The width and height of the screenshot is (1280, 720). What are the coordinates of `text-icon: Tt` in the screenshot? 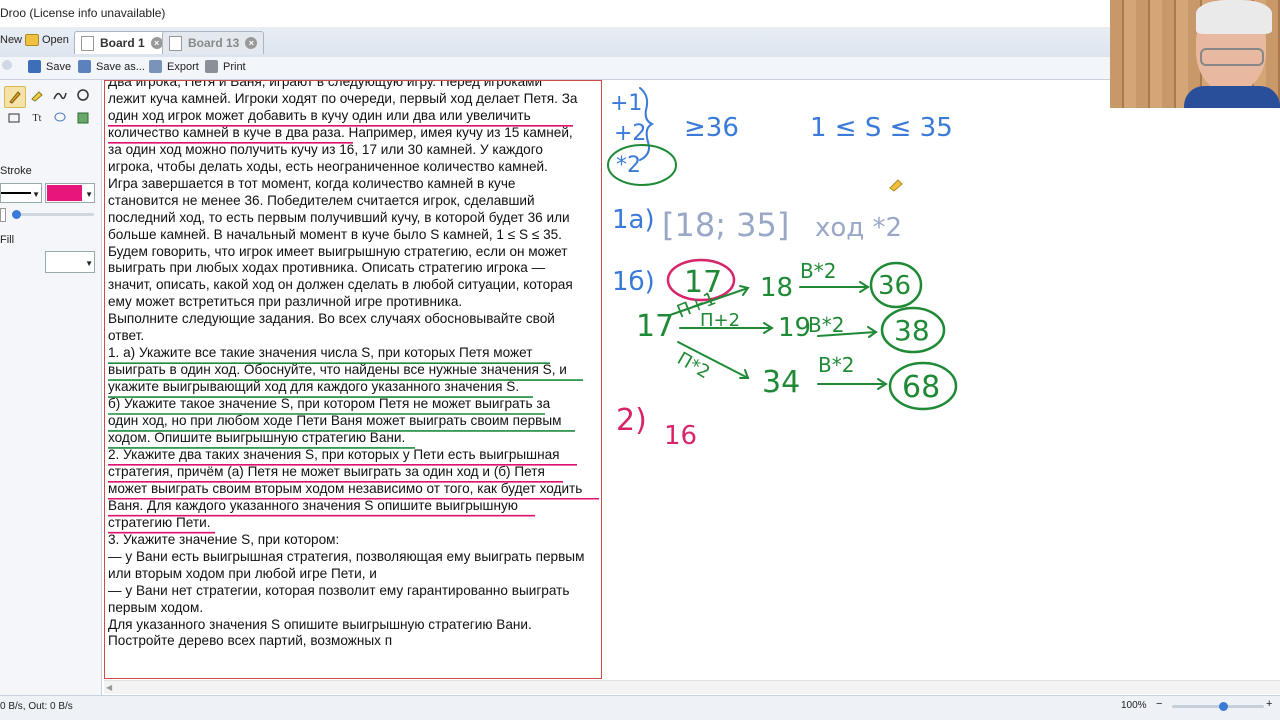 It's located at (37, 118).